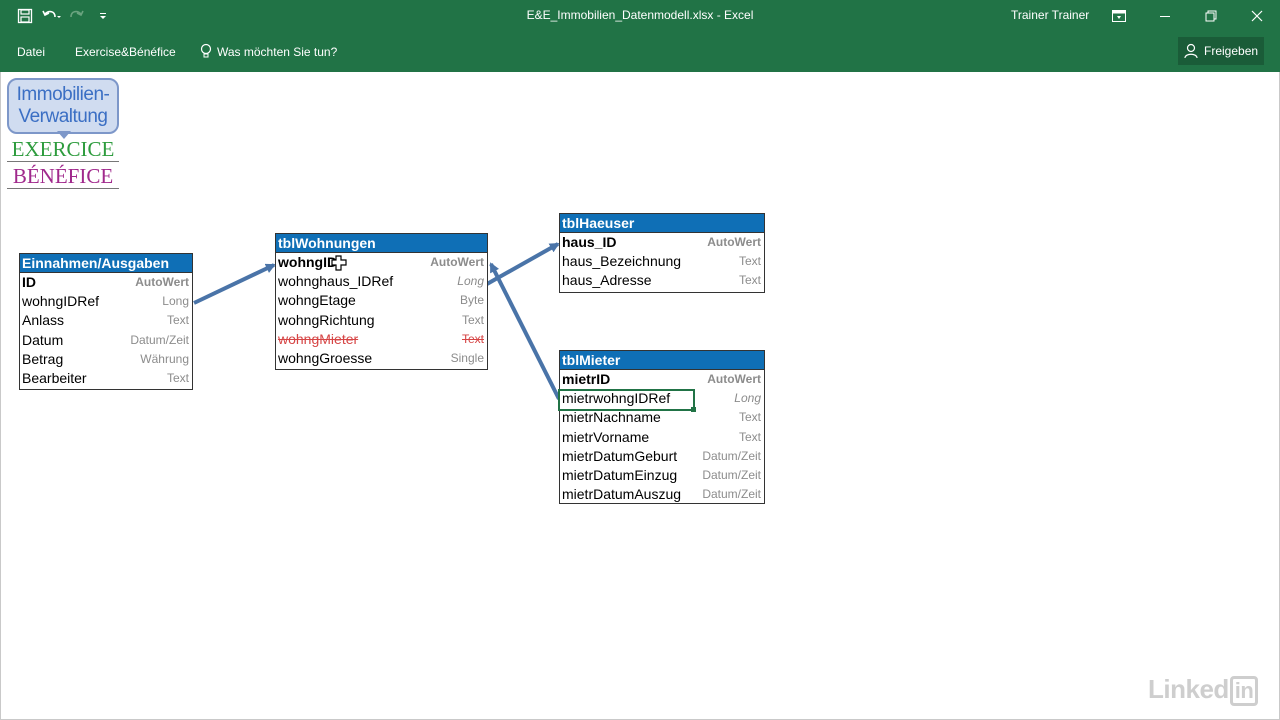 The image size is (1280, 720). I want to click on table-row: mietrDatumAuszug Datum/Zeit, so click(662, 494).